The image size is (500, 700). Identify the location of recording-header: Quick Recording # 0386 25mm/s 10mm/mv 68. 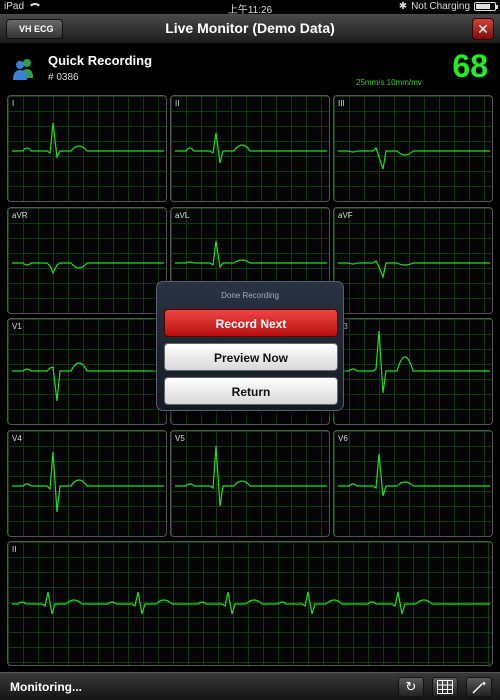
(250, 69).